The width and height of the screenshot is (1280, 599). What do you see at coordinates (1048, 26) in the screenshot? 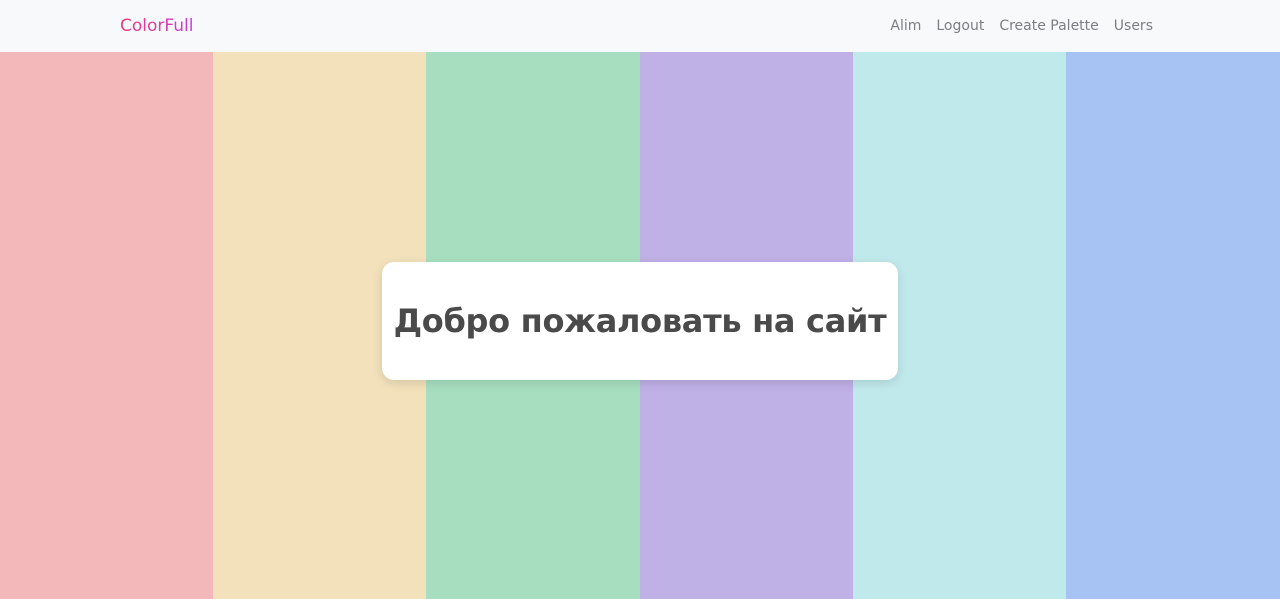
I see `nav-link-create-palette: Create Palette` at bounding box center [1048, 26].